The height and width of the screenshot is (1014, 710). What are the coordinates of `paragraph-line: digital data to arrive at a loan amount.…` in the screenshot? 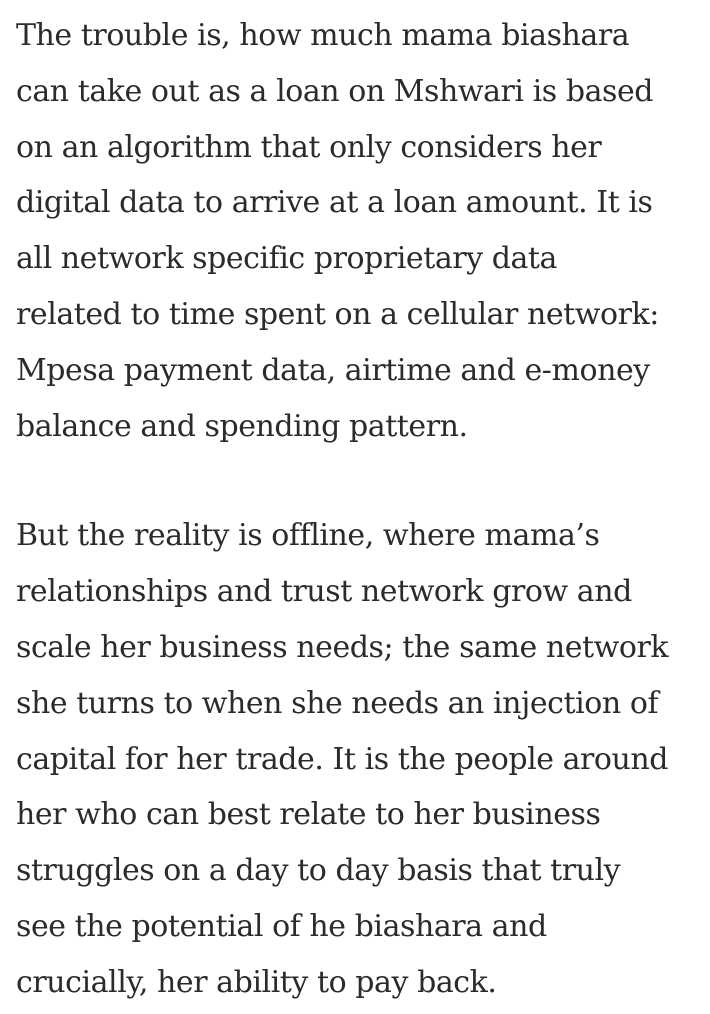 It's located at (334, 203).